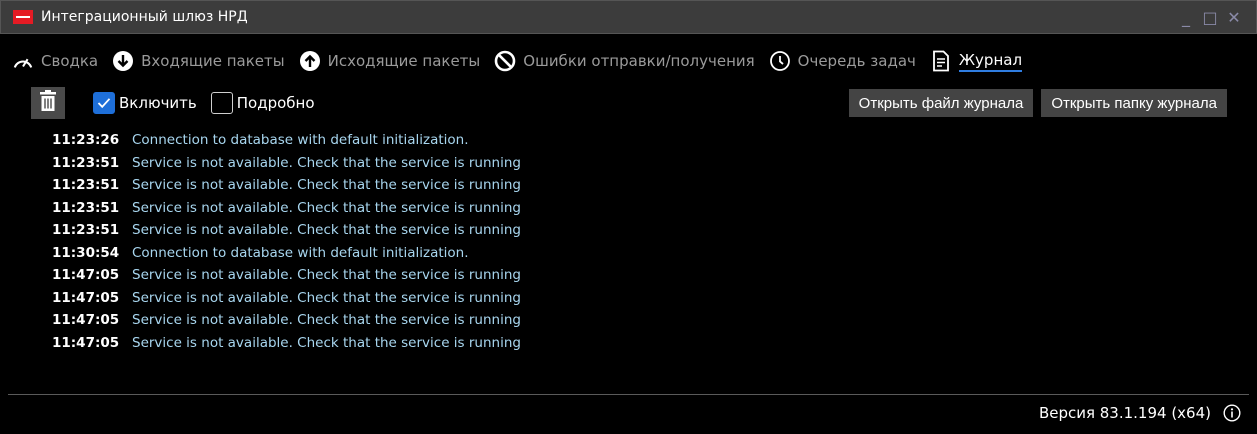 This screenshot has width=1257, height=434. Describe the element at coordinates (990, 61) in the screenshot. I see `tab-label: Журнал` at that location.